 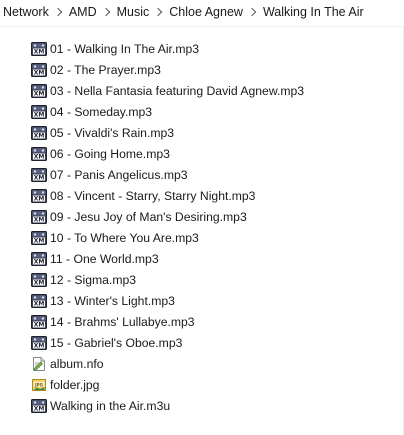 What do you see at coordinates (39, 364) in the screenshot?
I see `info-file-icon` at bounding box center [39, 364].